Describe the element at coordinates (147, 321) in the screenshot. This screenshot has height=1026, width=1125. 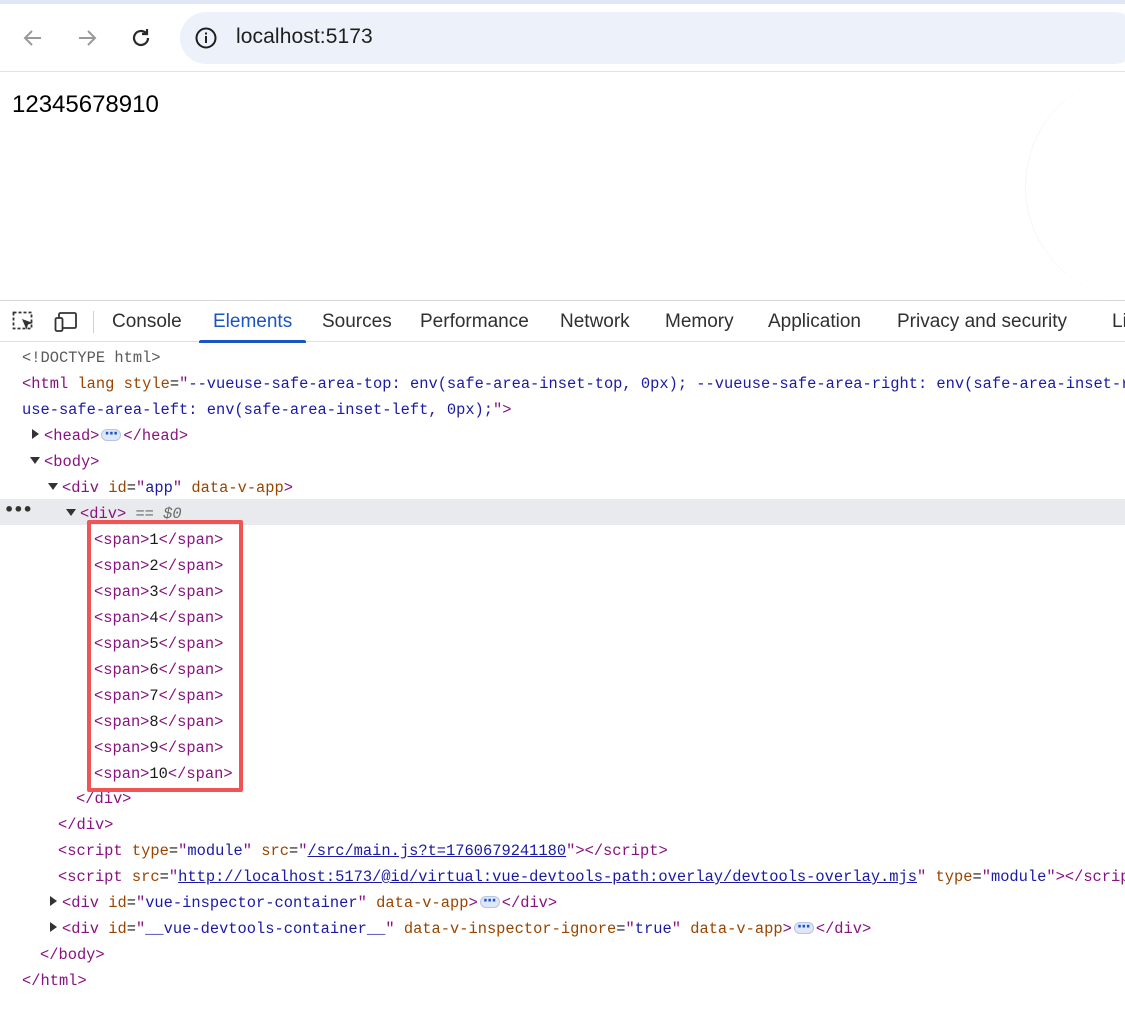
I see `tab-console: Console` at that location.